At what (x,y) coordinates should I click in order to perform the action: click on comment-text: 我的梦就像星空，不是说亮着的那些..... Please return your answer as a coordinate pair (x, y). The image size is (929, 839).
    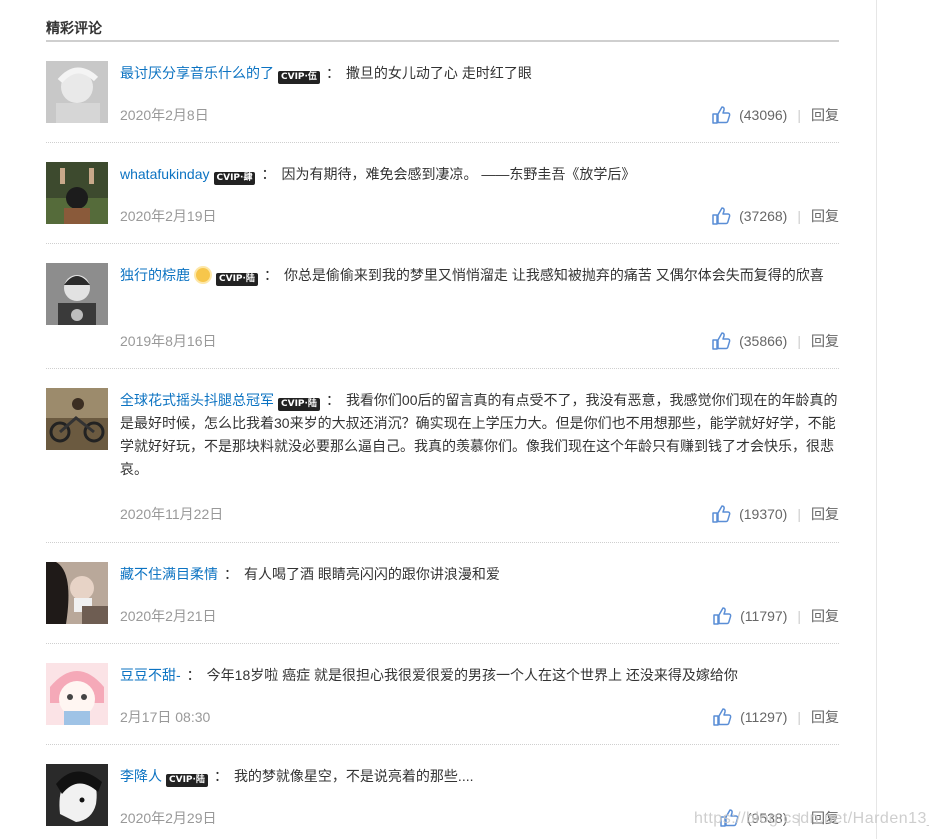
    Looking at the image, I should click on (353, 776).